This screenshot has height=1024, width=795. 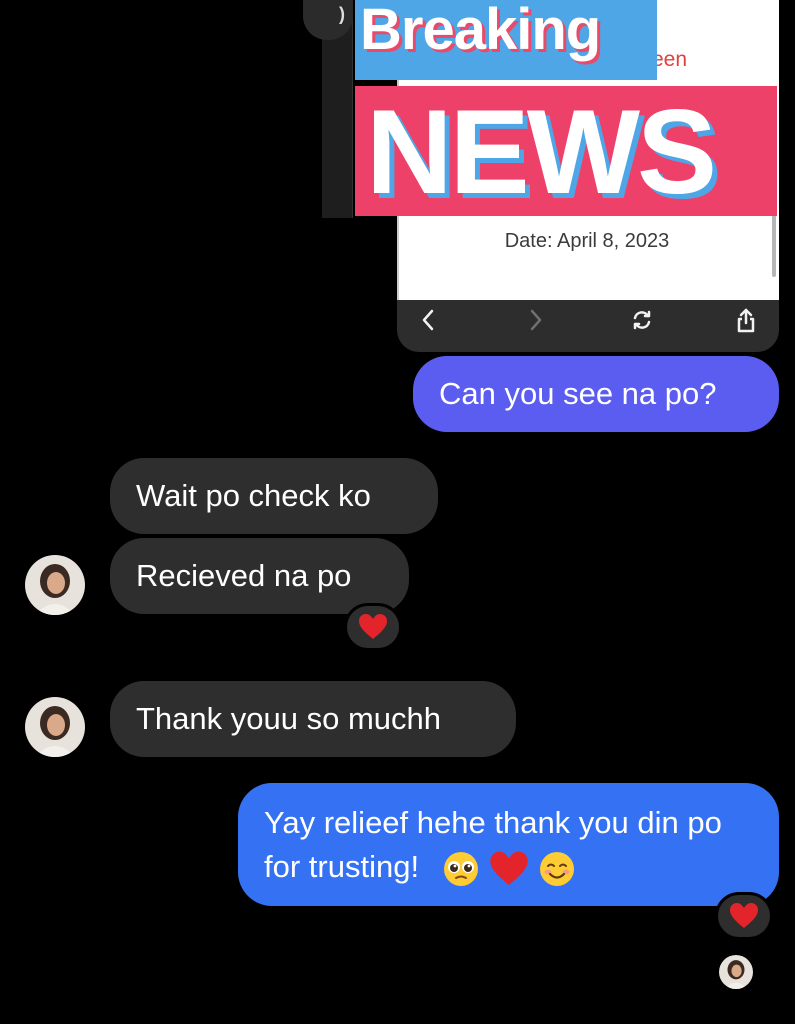 What do you see at coordinates (536, 324) in the screenshot?
I see `chevron-right-icon` at bounding box center [536, 324].